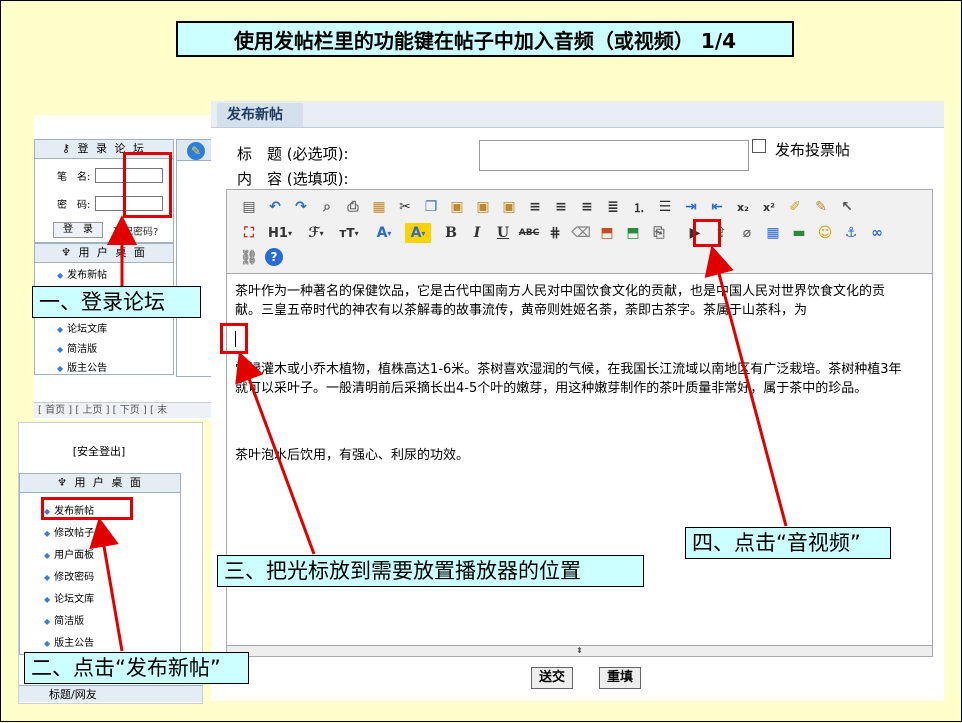 Image resolution: width=962 pixels, height=723 pixels. What do you see at coordinates (106, 584) in the screenshot?
I see `arrow-step2` at bounding box center [106, 584].